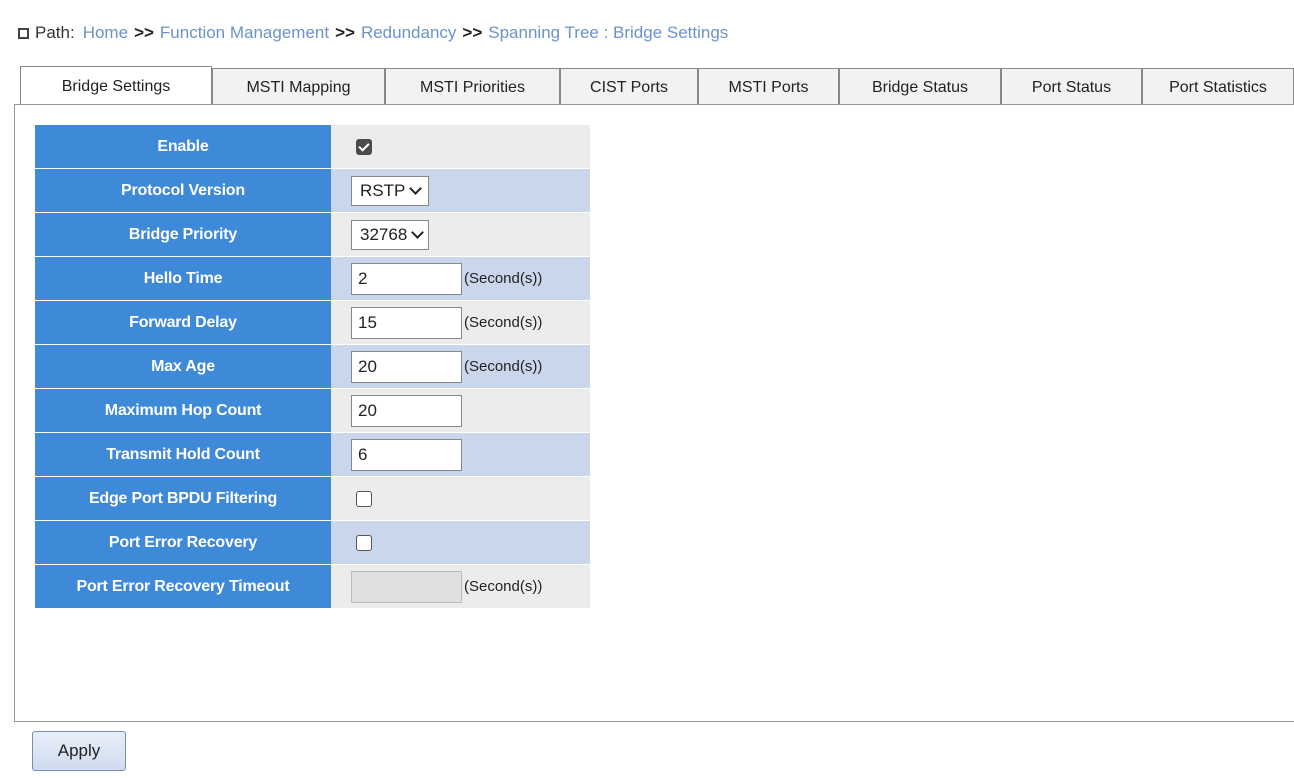 This screenshot has height=778, width=1294. I want to click on form-row-max-age: Max Age 20 (Second(s)), so click(312, 366).